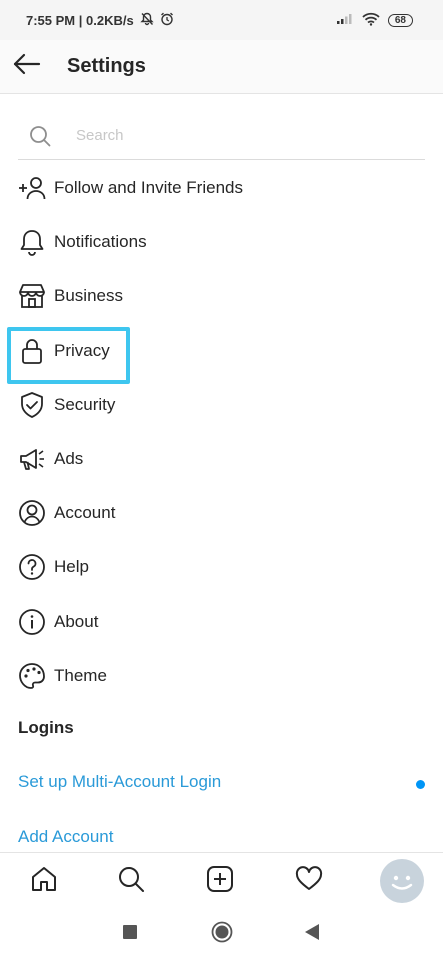 The width and height of the screenshot is (443, 960). What do you see at coordinates (85, 513) in the screenshot?
I see `menu-item-label: Account` at bounding box center [85, 513].